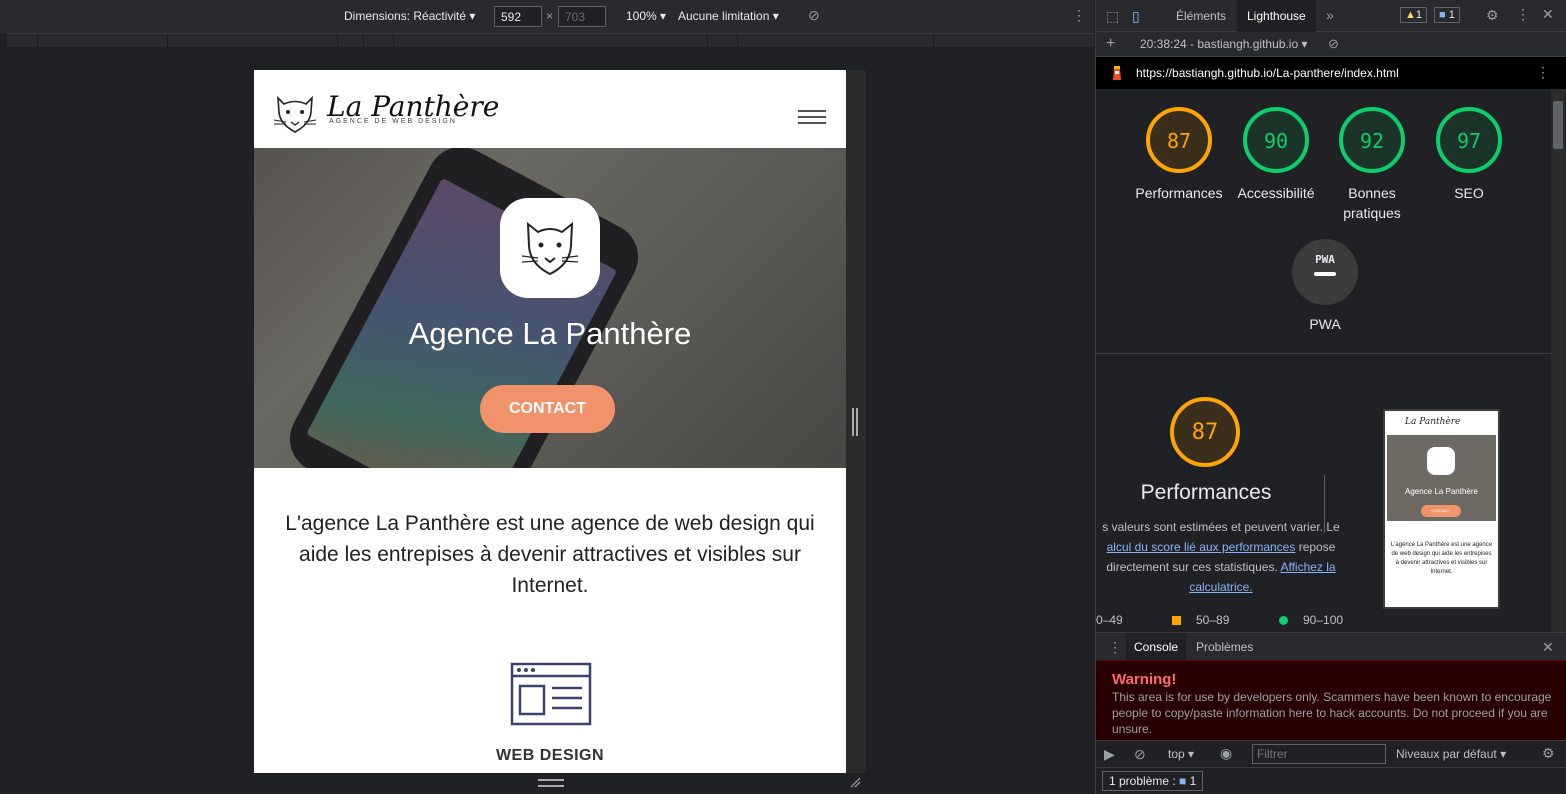 The width and height of the screenshot is (1566, 794). I want to click on pwa-badge-text: PWA, so click(1325, 259).